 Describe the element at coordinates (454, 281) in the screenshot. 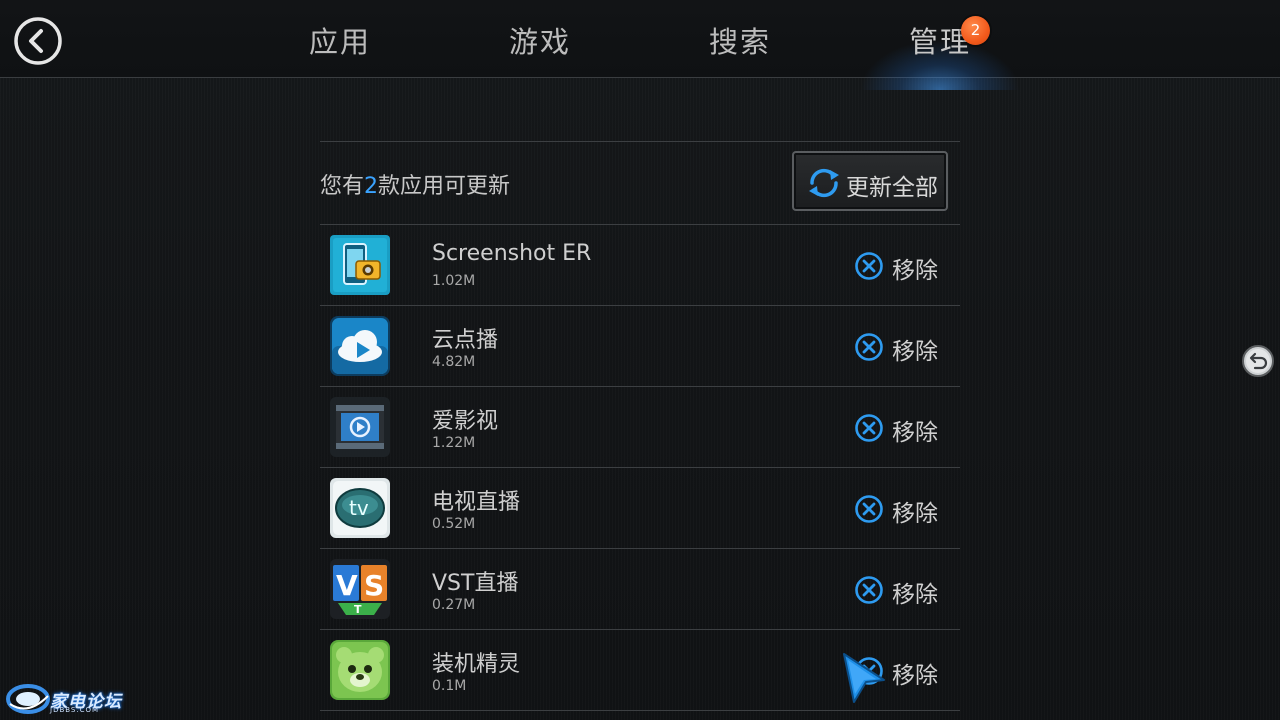

I see `app-size: 1.02M` at that location.